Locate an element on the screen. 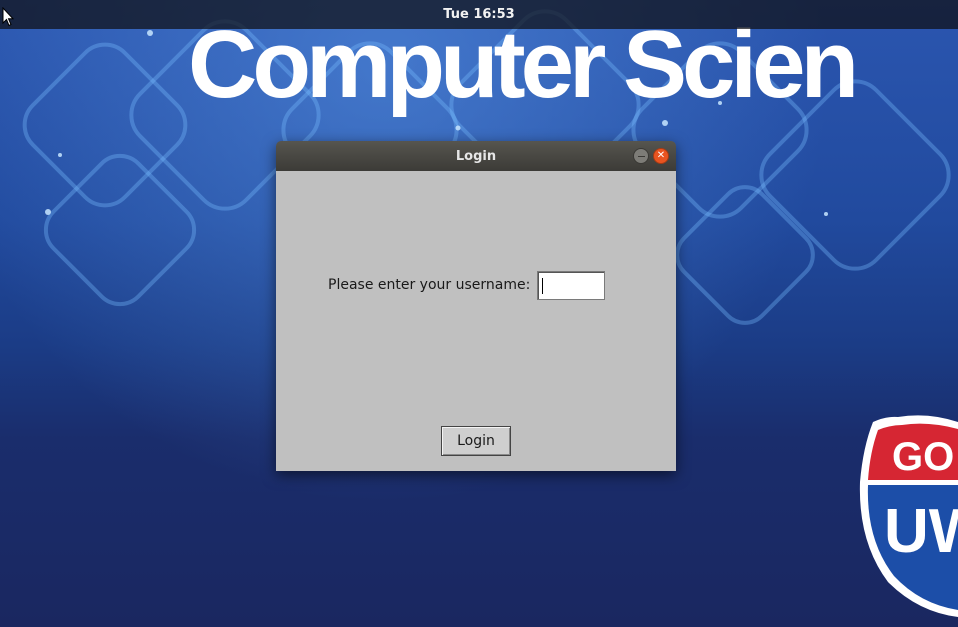 This screenshot has height=627, width=958. logo-text-top: GO is located at coordinates (923, 457).